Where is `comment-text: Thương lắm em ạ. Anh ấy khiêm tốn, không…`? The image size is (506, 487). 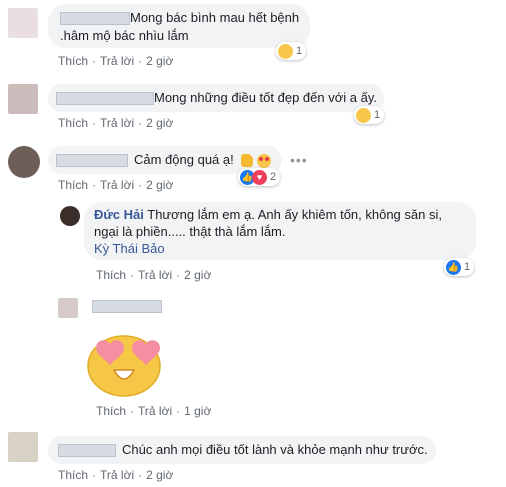 comment-text: Thương lắm em ạ. Anh ấy khiêm tốn, không… is located at coordinates (294, 214).